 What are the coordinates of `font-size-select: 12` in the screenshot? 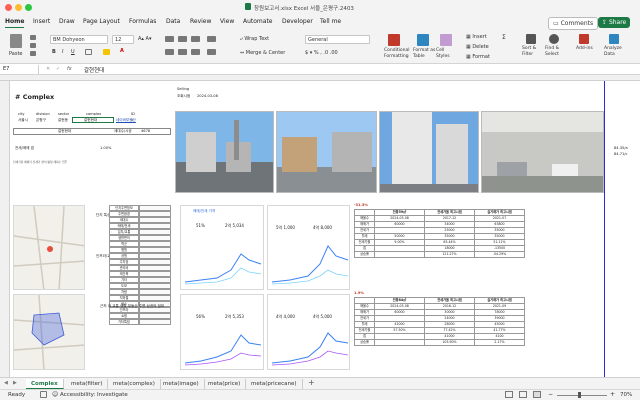 It's located at (123, 39).